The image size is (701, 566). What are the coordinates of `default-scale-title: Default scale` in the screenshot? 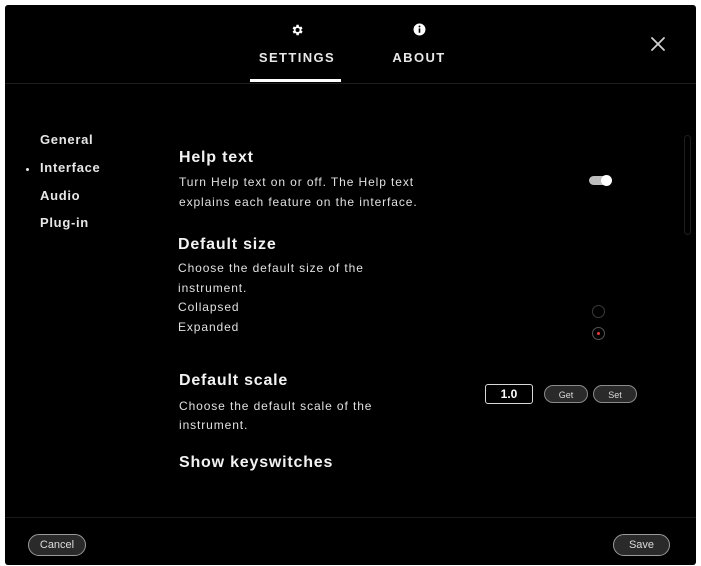 It's located at (234, 380).